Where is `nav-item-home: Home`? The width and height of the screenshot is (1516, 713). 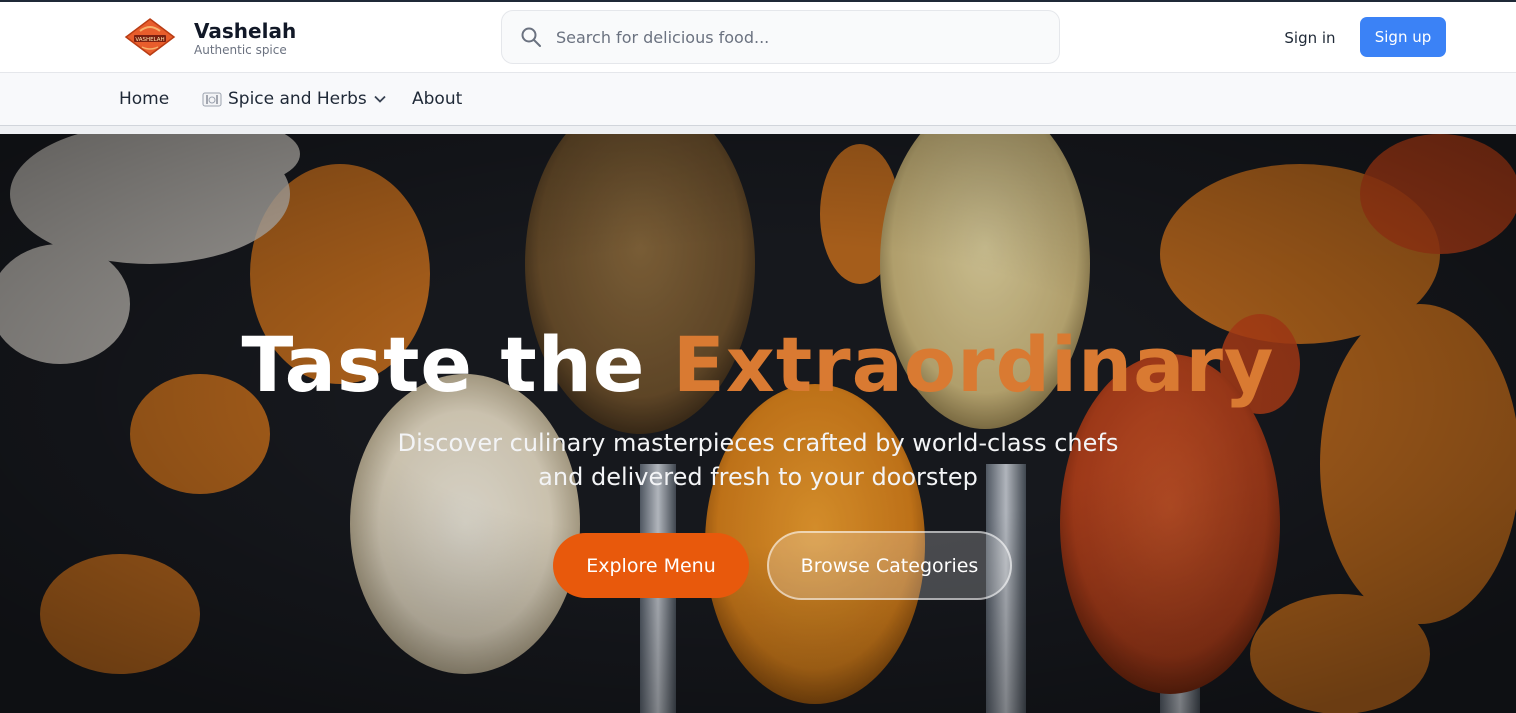 nav-item-home: Home is located at coordinates (144, 99).